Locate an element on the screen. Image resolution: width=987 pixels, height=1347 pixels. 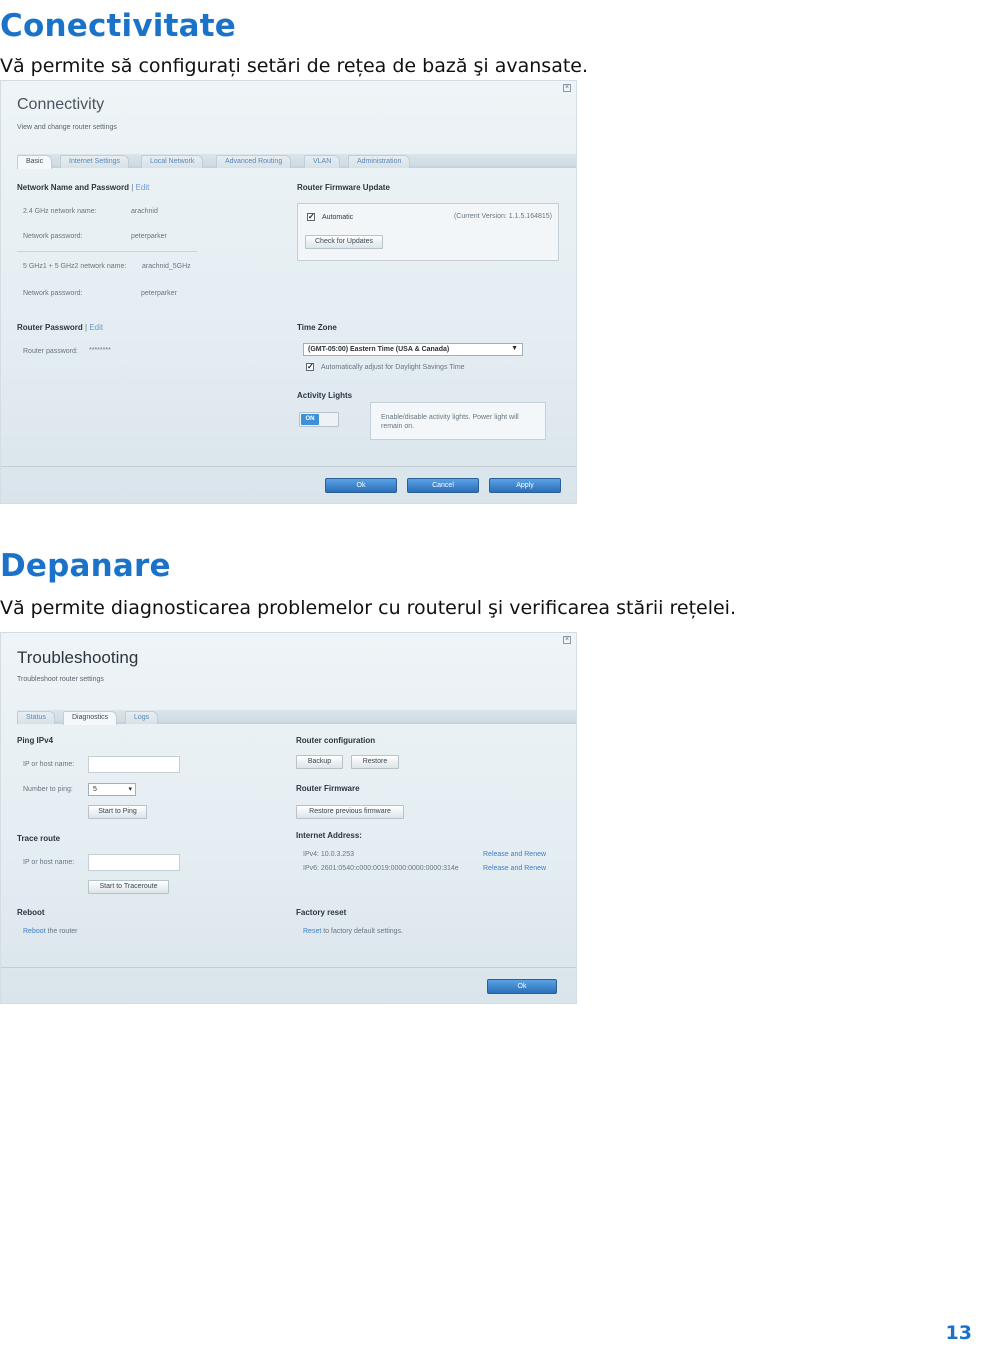
network-name-heading: Network Name and Password | Edit is located at coordinates (83, 187).